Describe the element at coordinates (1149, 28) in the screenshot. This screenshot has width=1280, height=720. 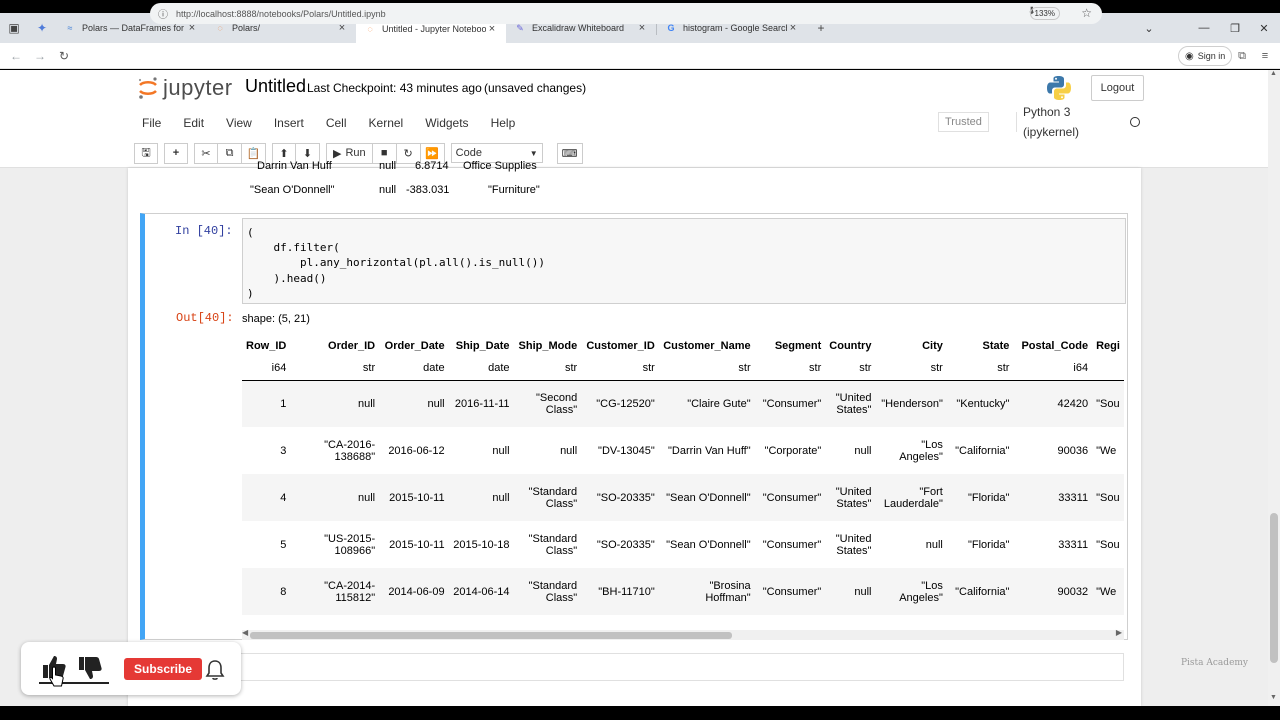
I see `tab-search-icon: ⌄` at that location.